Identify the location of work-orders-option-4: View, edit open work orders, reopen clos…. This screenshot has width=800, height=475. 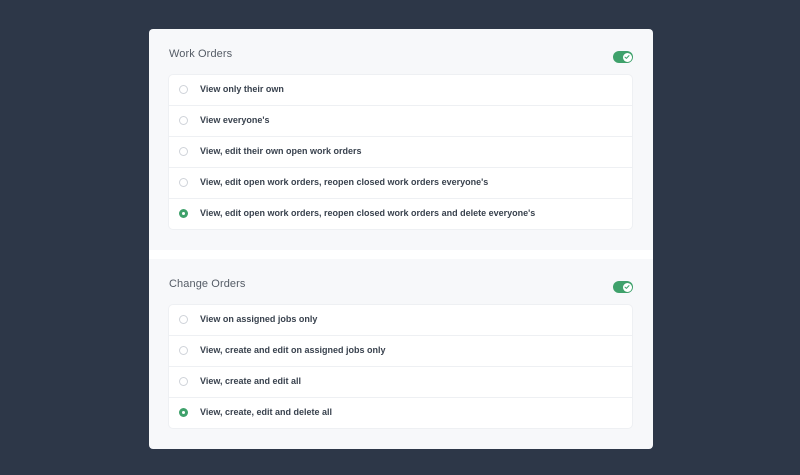
(400, 182).